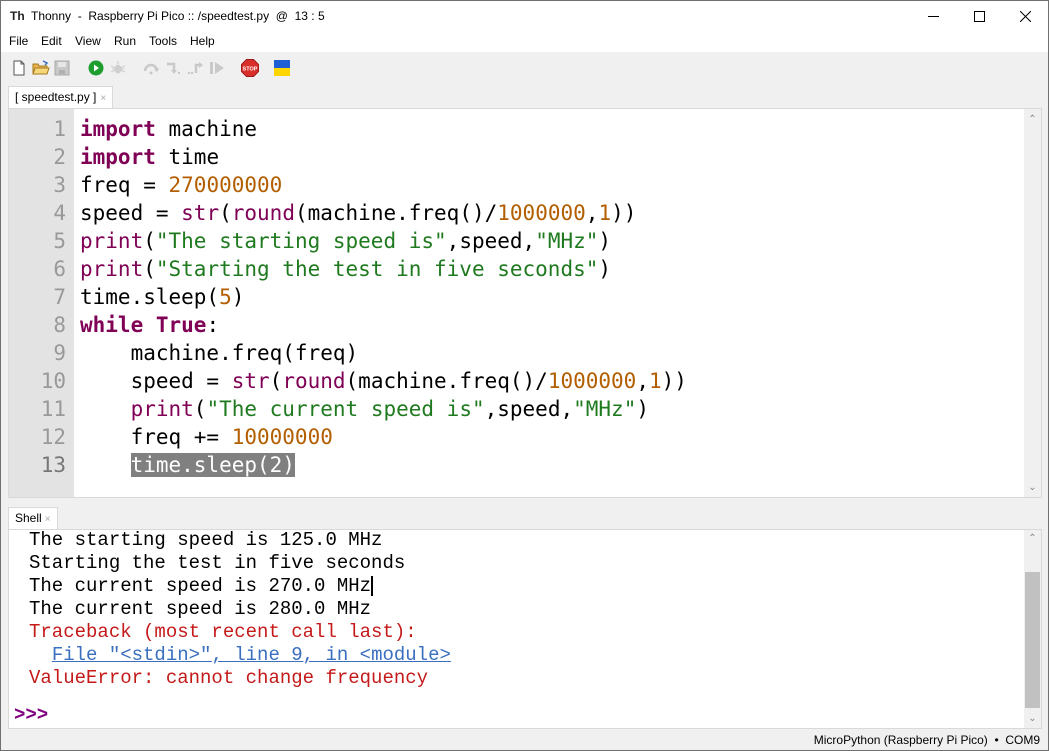 Image resolution: width=1049 pixels, height=751 pixels. What do you see at coordinates (202, 41) in the screenshot?
I see `menu-help: Help` at bounding box center [202, 41].